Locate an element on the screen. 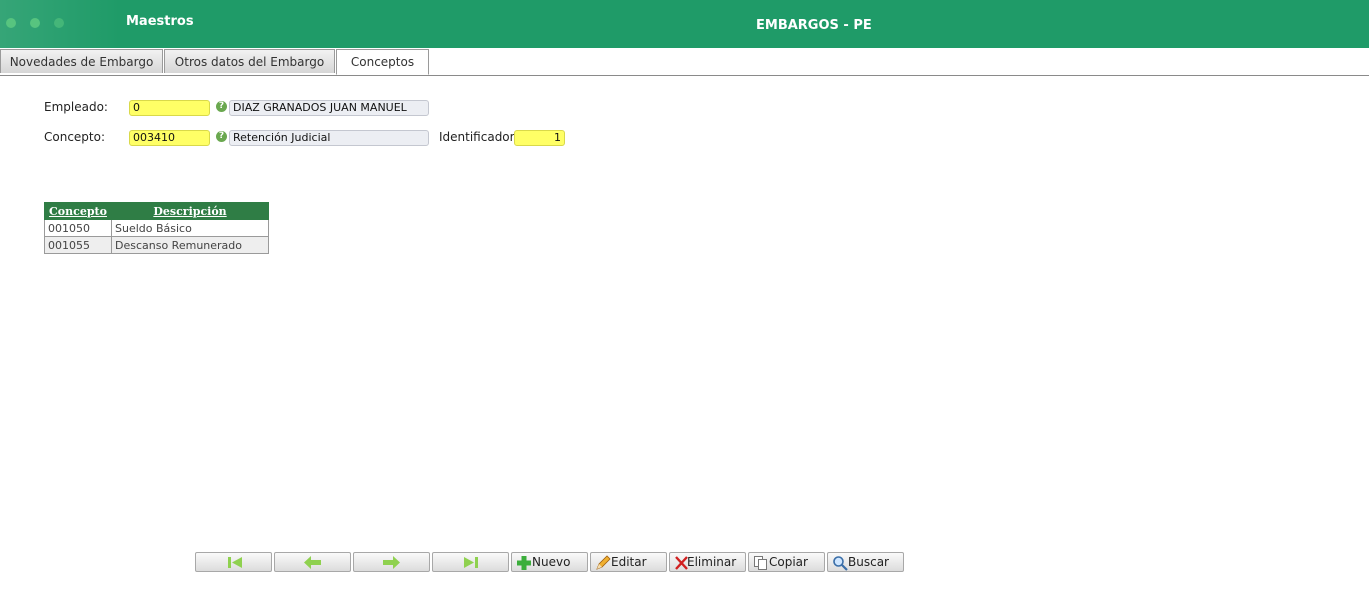 This screenshot has height=589, width=1369. search-icon is located at coordinates (840, 563).